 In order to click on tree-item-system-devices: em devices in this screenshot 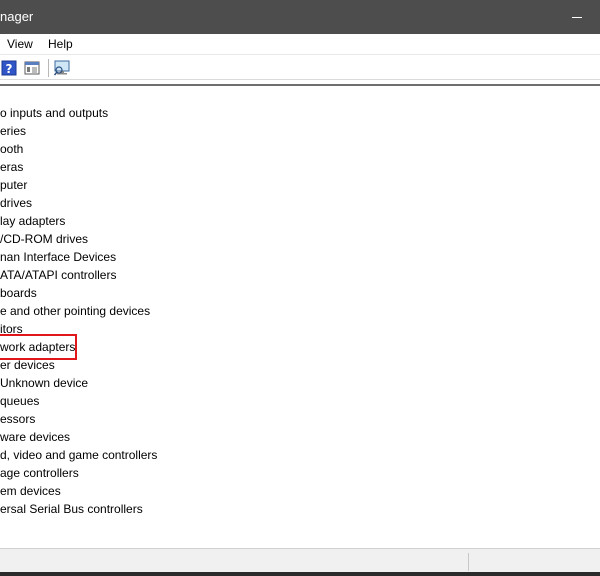, I will do `click(30, 491)`.